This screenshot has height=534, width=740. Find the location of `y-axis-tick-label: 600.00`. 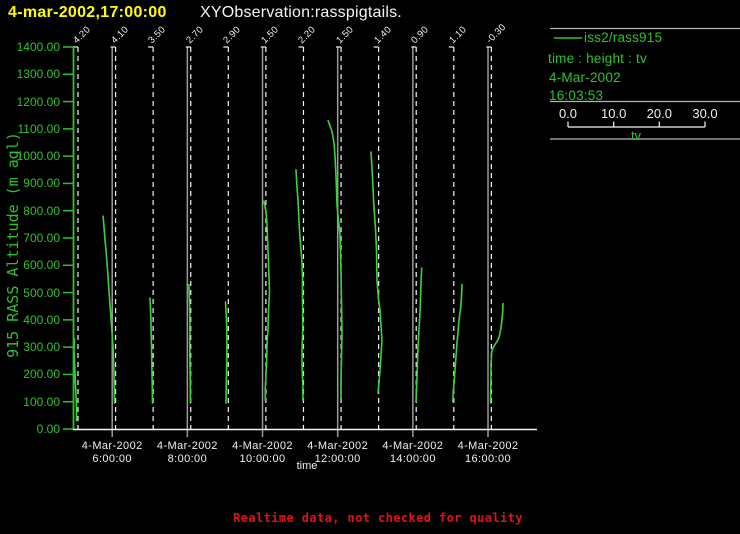

y-axis-tick-label: 600.00 is located at coordinates (41, 265).